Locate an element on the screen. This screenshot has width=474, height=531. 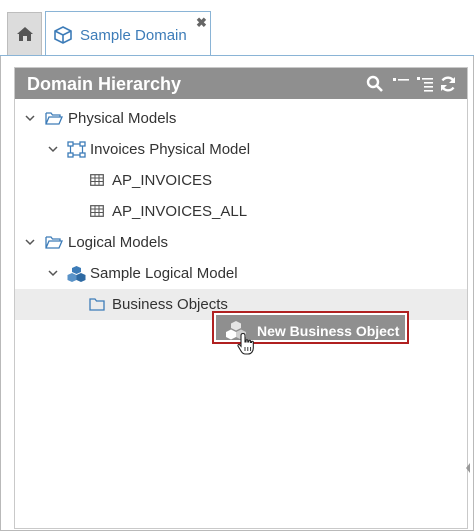
domain-icon is located at coordinates (63, 35).